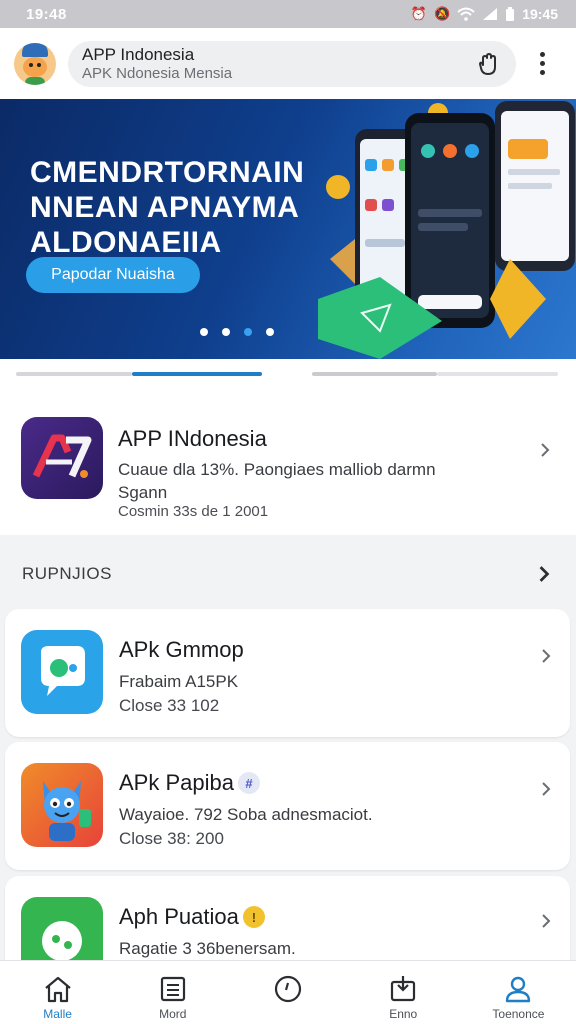 This screenshot has width=576, height=1024. I want to click on nav-item-profile: Toenonce, so click(518, 992).